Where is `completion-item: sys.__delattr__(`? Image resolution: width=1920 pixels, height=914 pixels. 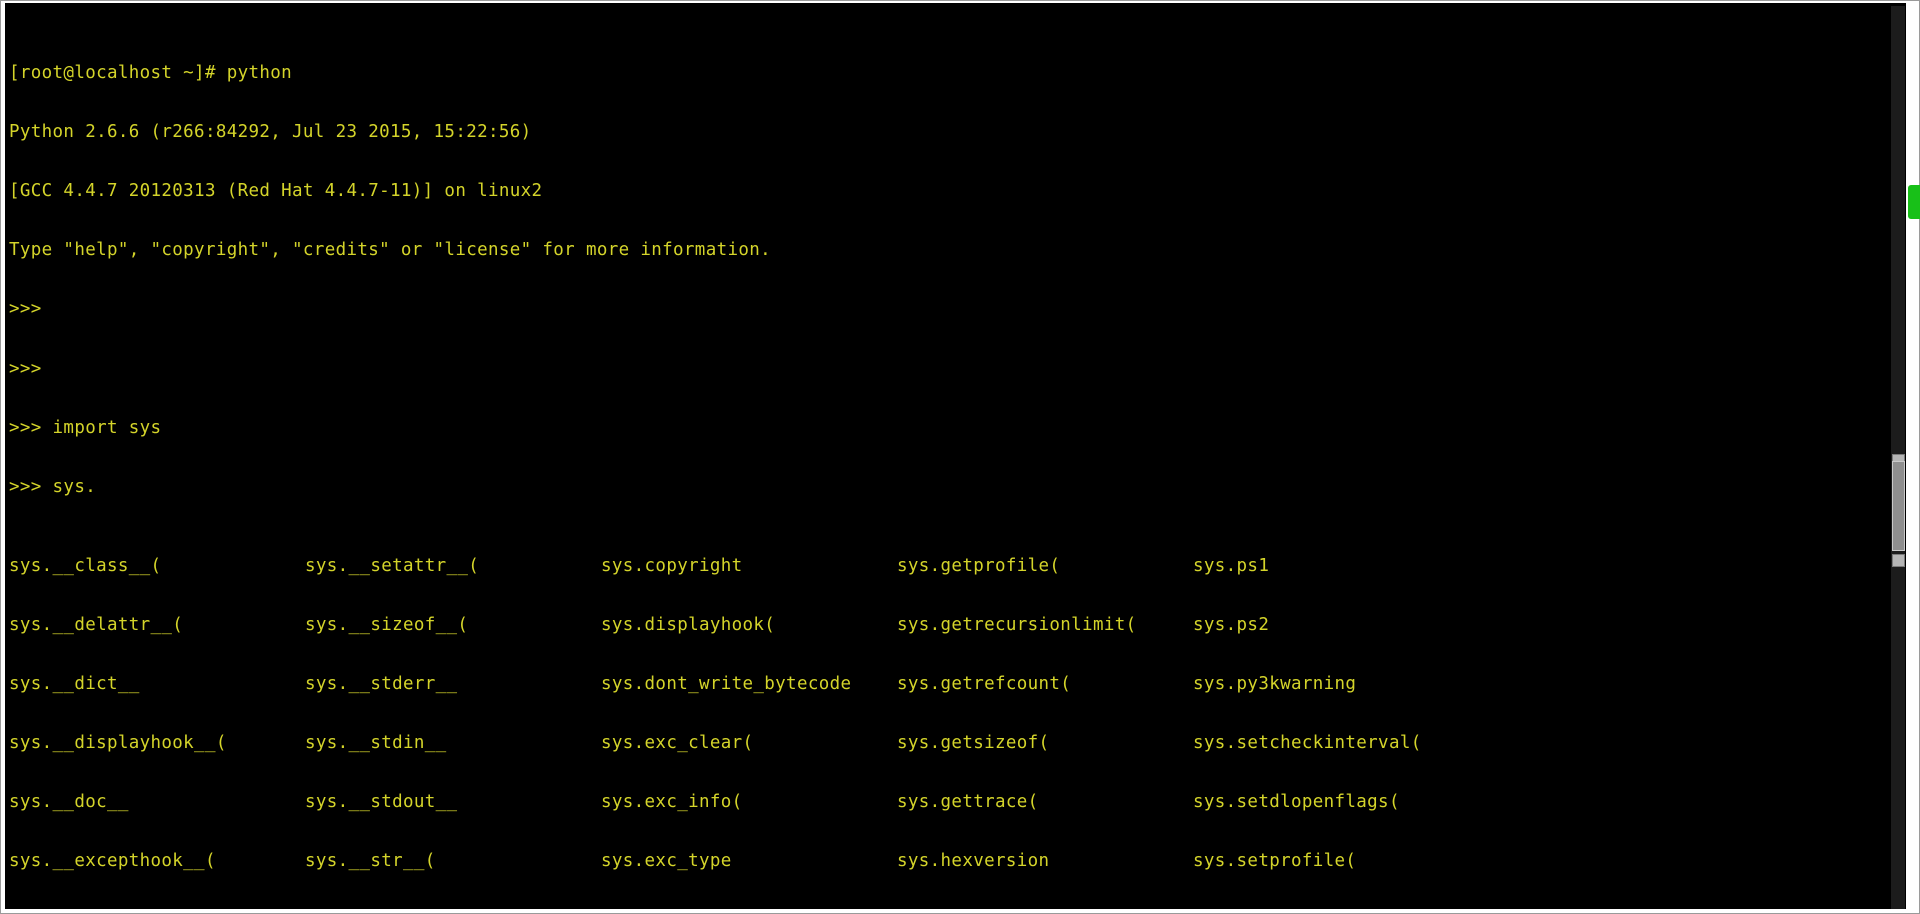 completion-item: sys.__delattr__( is located at coordinates (96, 624).